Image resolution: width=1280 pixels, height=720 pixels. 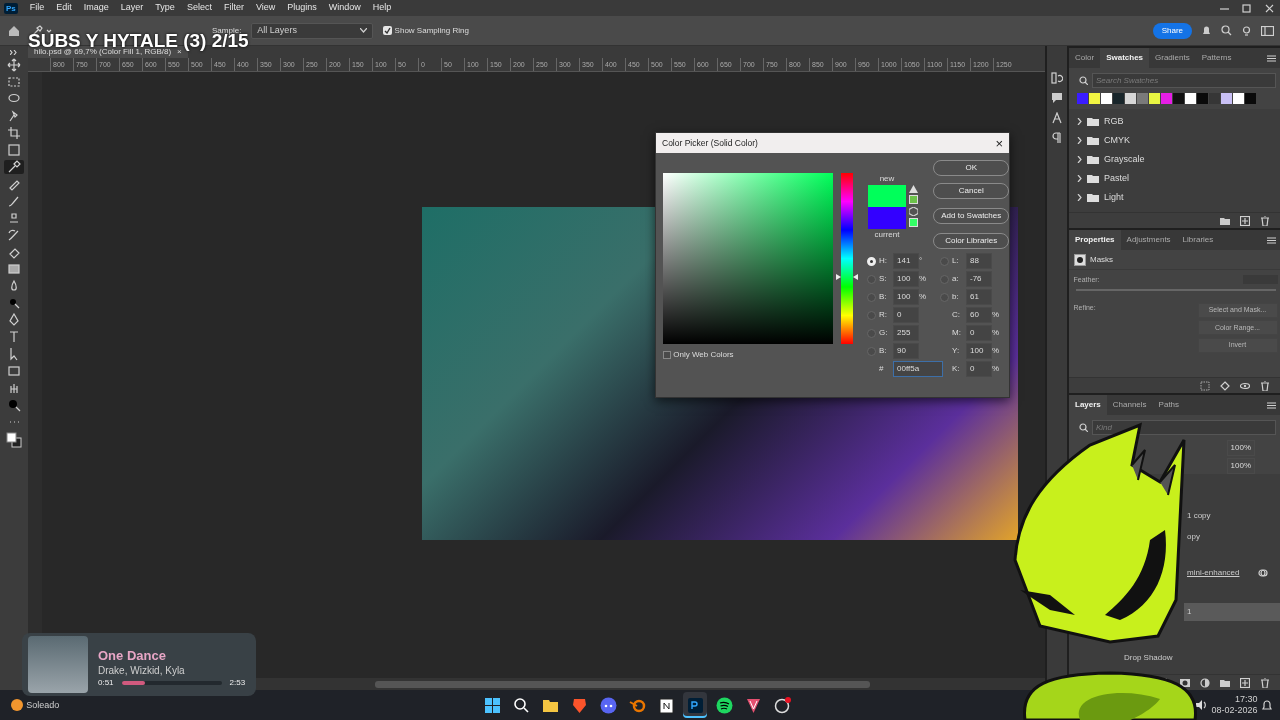 I want to click on search-icon, so click(x=521, y=705).